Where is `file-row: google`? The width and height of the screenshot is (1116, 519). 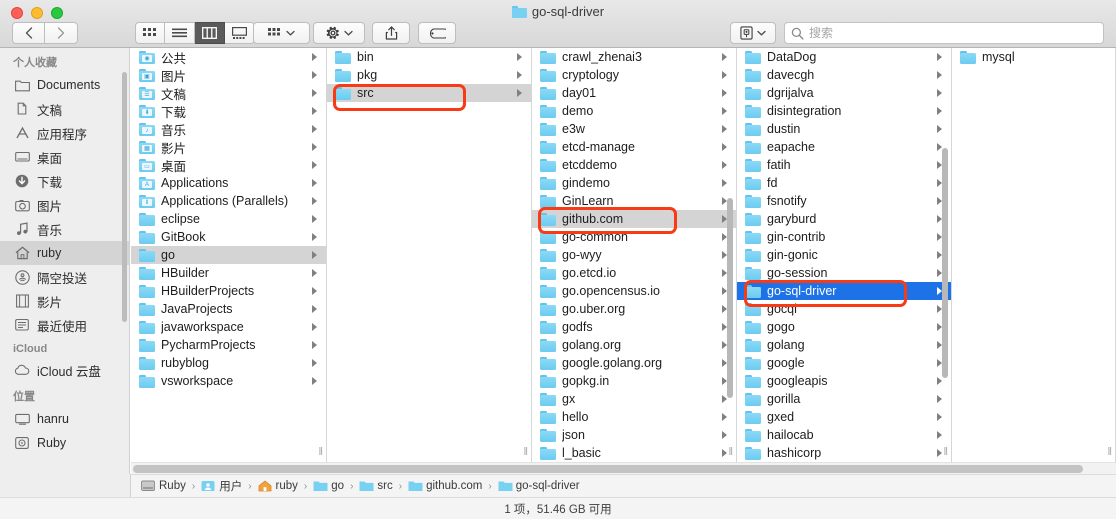 file-row: google is located at coordinates (844, 363).